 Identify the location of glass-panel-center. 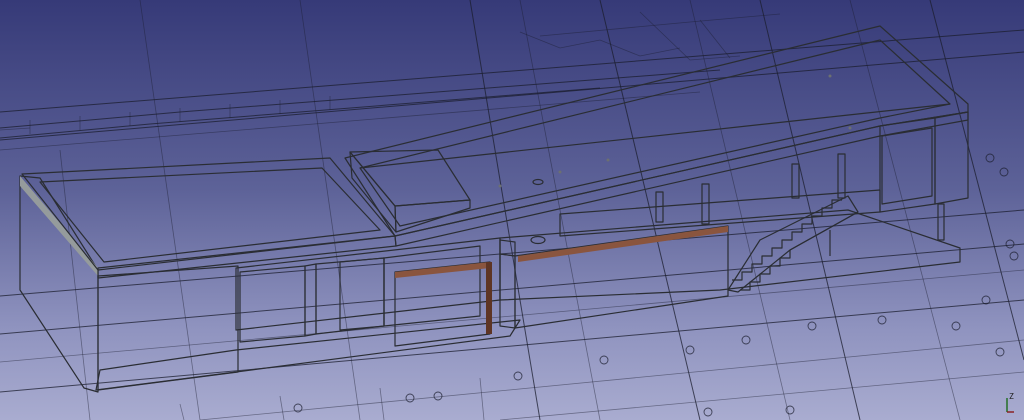
(432, 286).